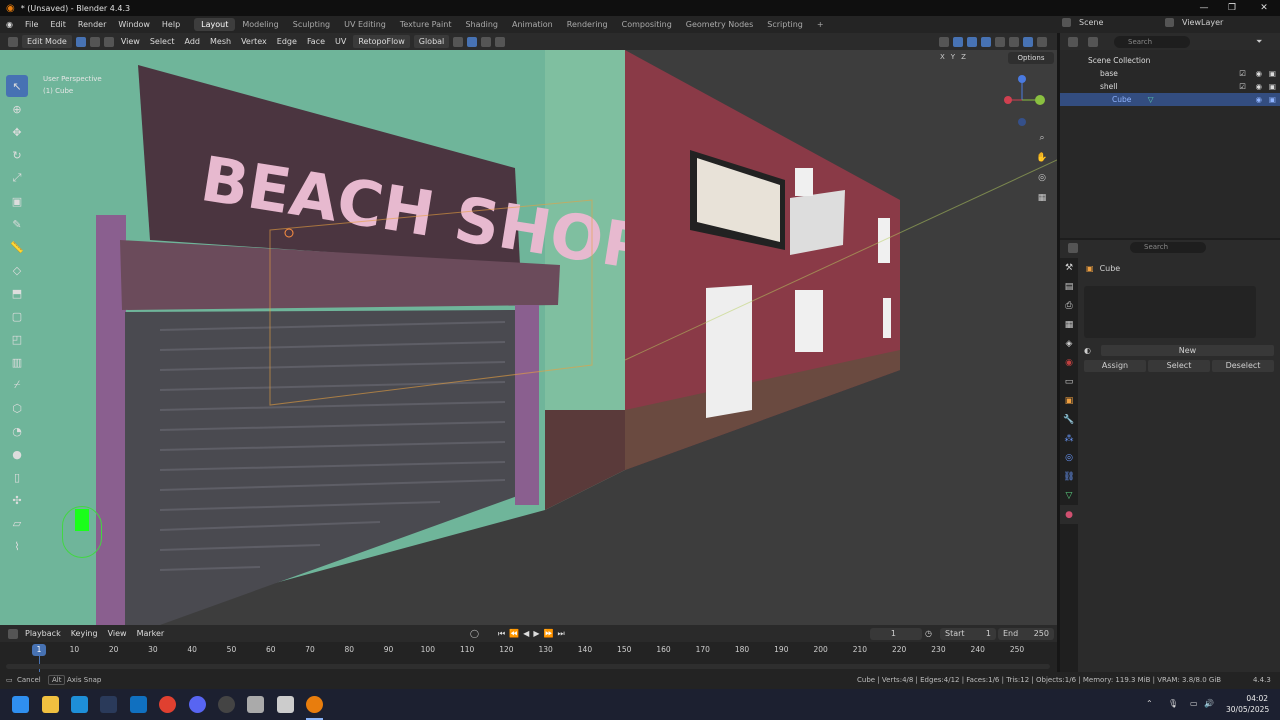 The height and width of the screenshot is (720, 1280). I want to click on proportional-edit-icon, so click(500, 41).